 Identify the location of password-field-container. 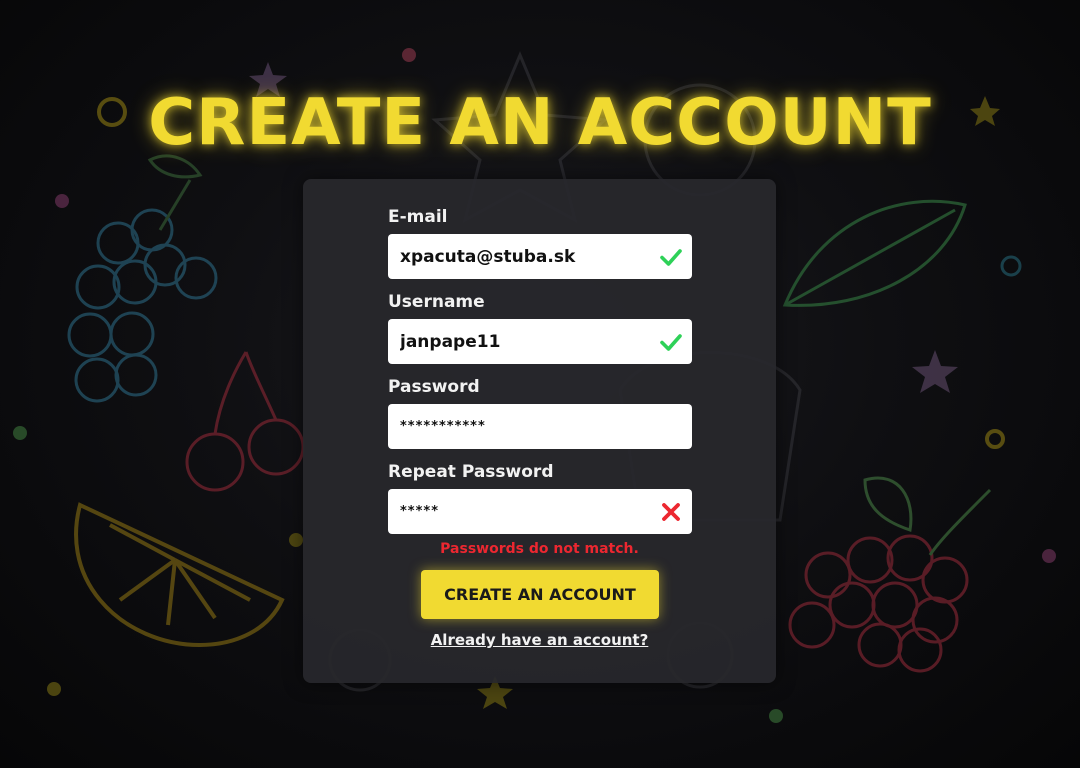
(540, 426).